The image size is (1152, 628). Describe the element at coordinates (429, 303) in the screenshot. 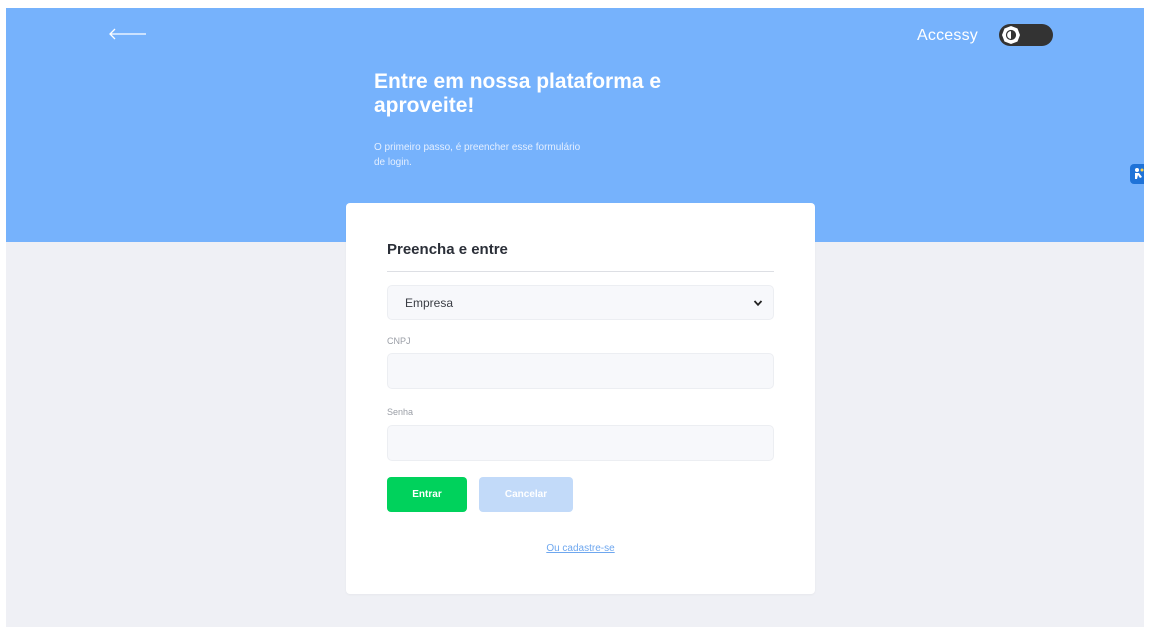

I see `account-type-value: Empresa` at that location.